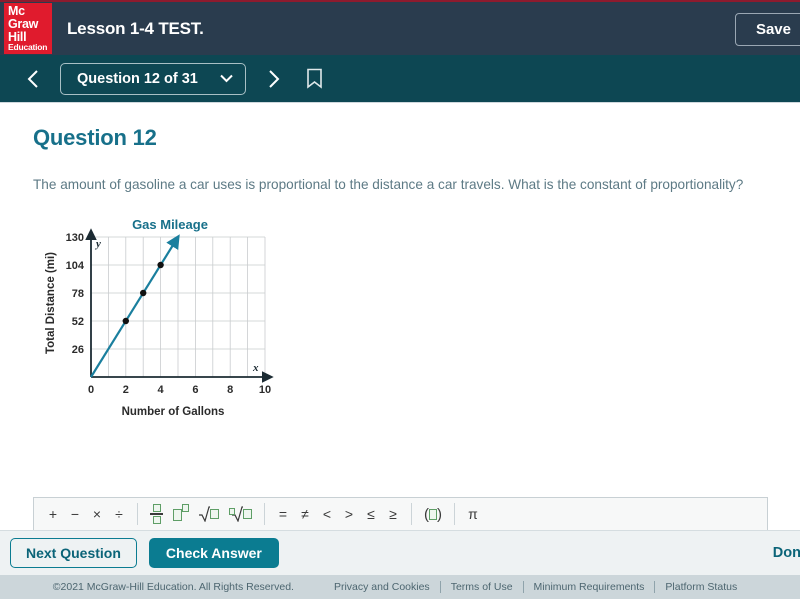 This screenshot has height=599, width=800. I want to click on chart-y-axis-marker: y, so click(97, 244).